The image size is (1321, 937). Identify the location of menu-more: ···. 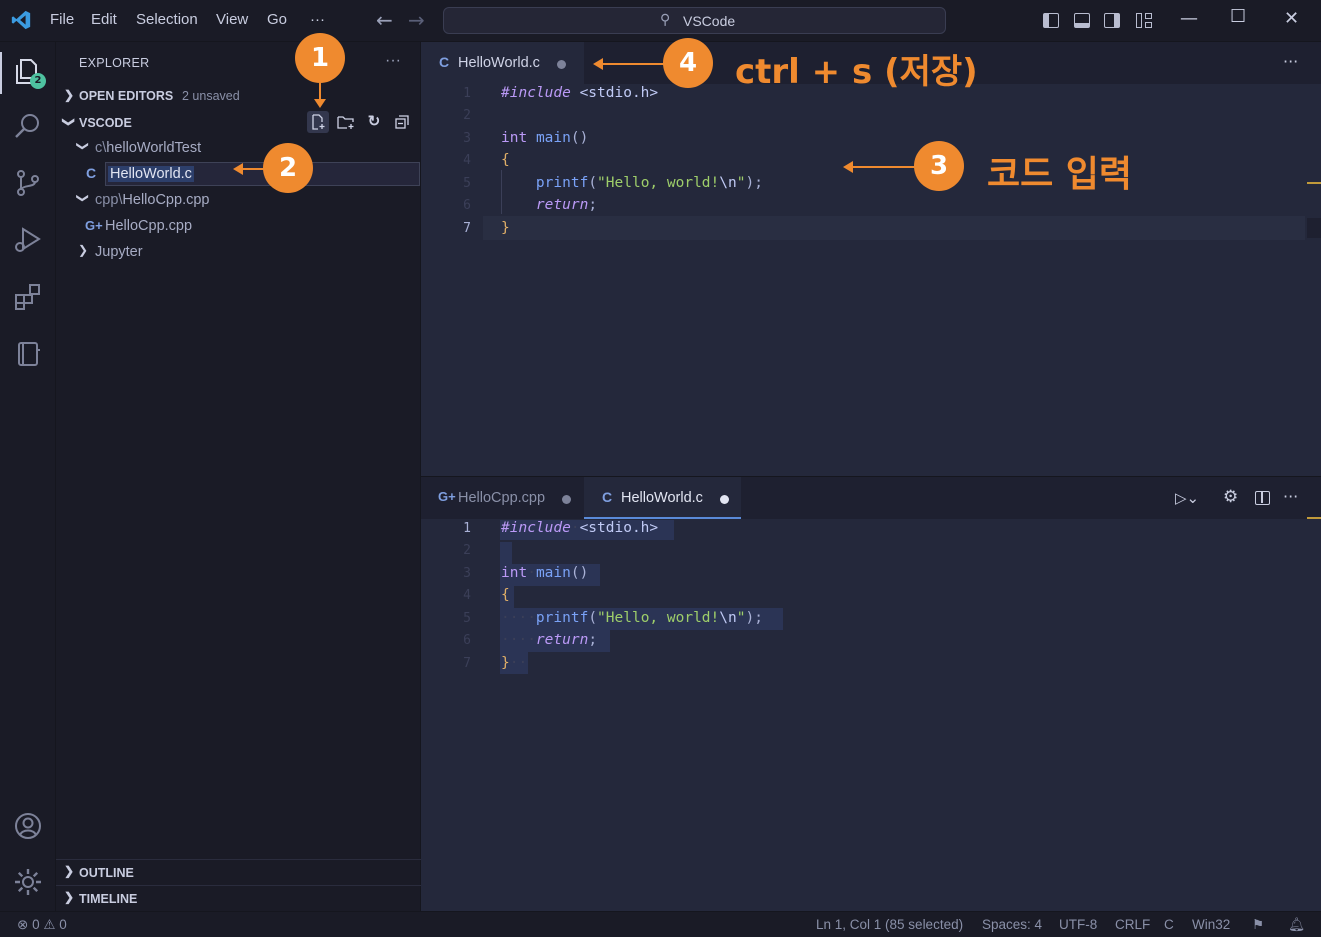
(317, 19).